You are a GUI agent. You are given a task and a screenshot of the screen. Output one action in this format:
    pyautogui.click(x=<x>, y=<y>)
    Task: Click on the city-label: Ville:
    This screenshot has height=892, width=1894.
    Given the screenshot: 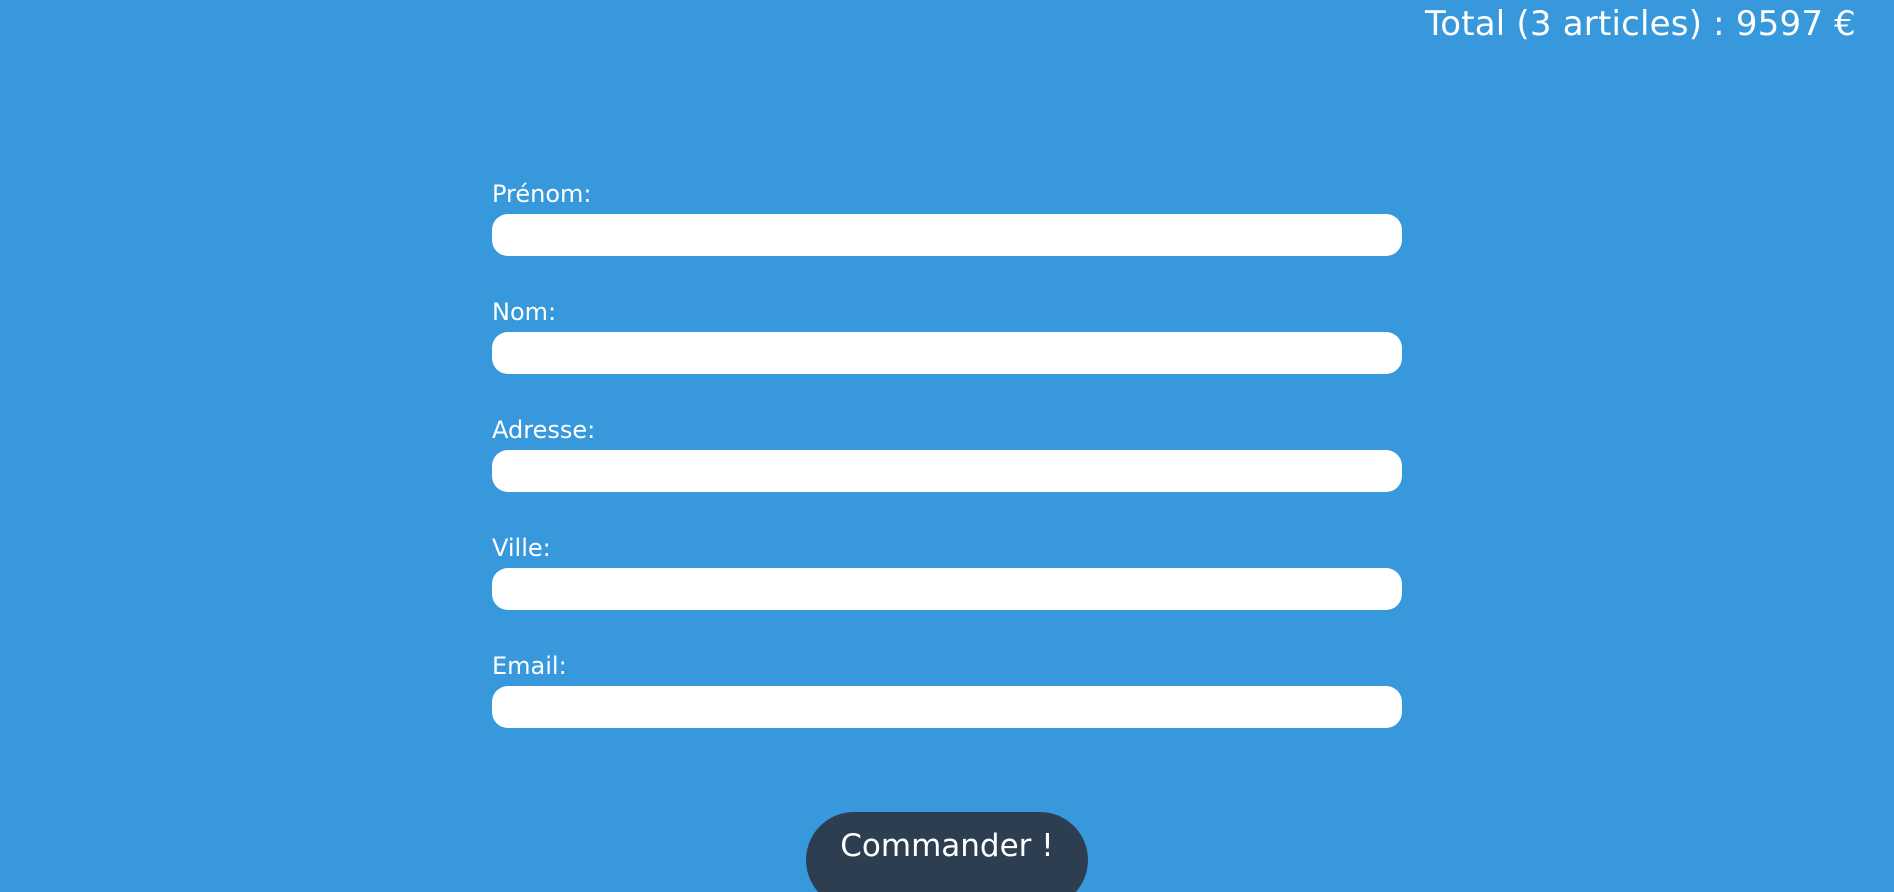 What is the action you would take?
    pyautogui.click(x=521, y=548)
    